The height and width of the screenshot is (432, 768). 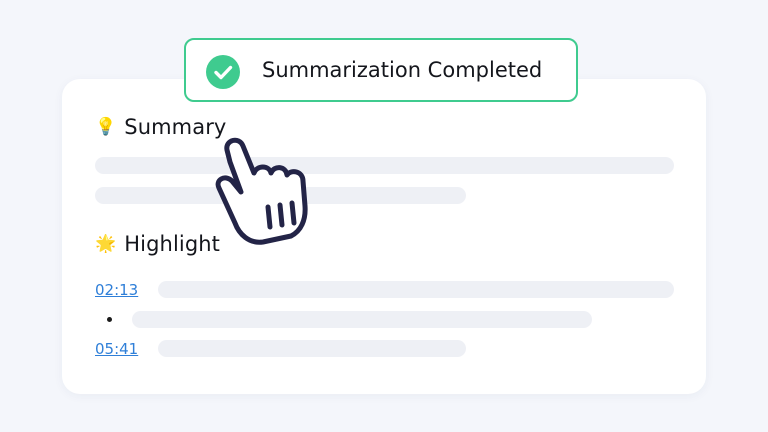 I want to click on highlight-heading: 🌟 Highlight, so click(x=157, y=244).